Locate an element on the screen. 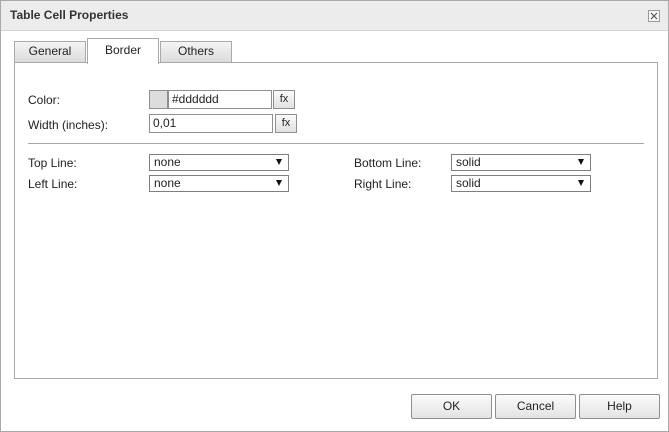 The height and width of the screenshot is (432, 669). width-fx-button: fx is located at coordinates (286, 123).